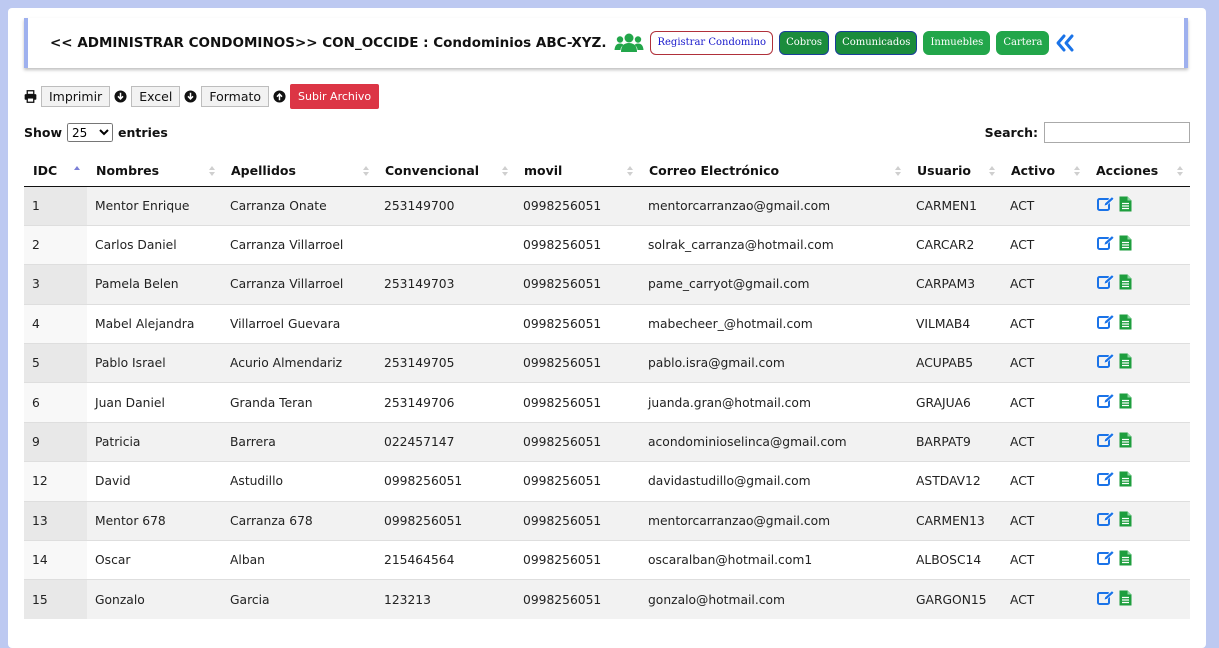  I want to click on toolbar: Imprimir Excel Formato Subir Archivo, so click(202, 96).